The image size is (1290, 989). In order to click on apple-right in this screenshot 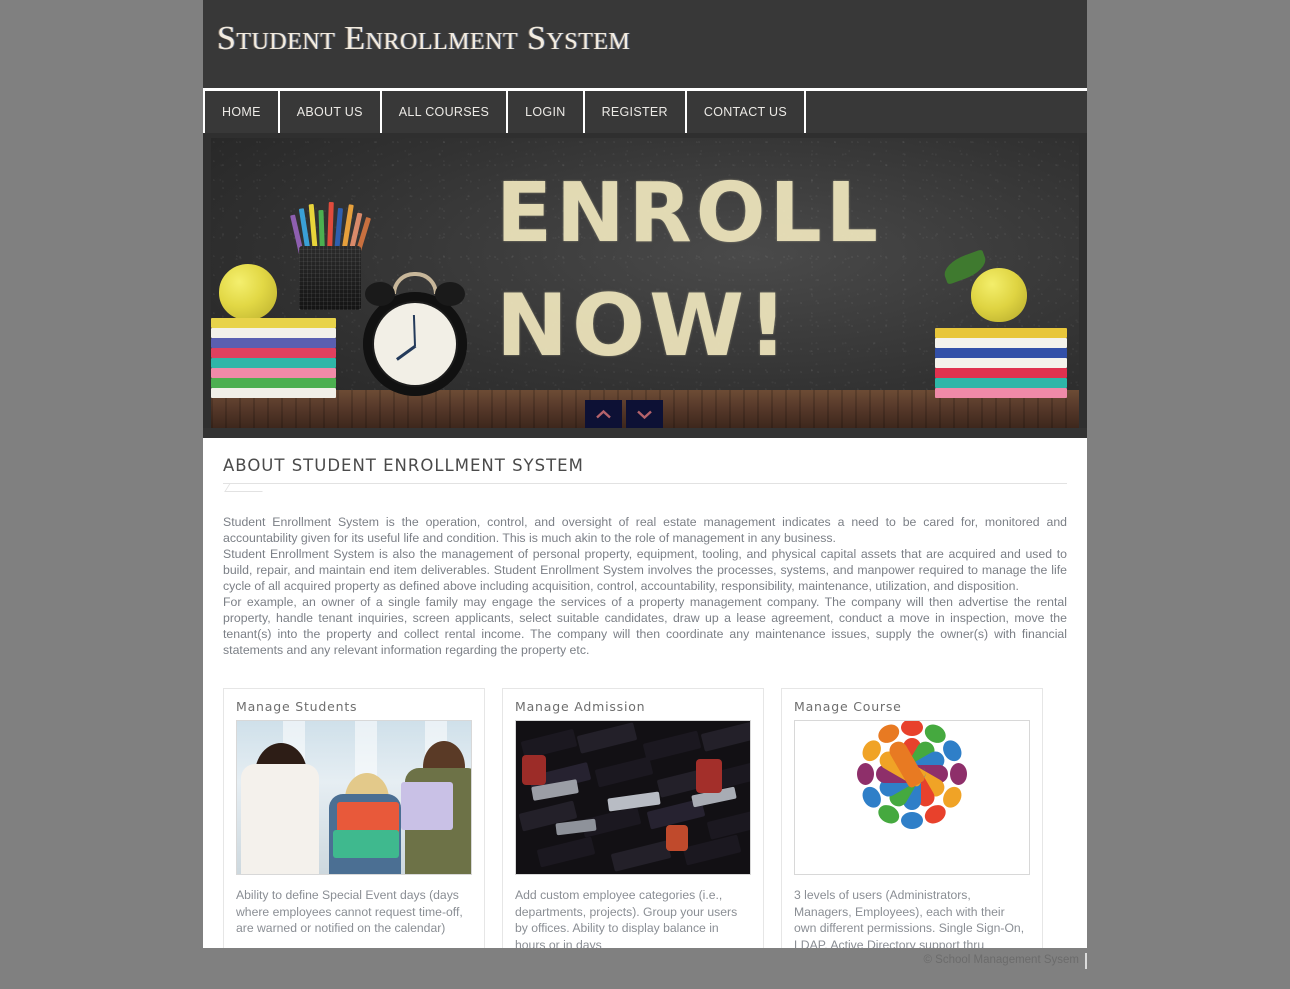, I will do `click(999, 295)`.